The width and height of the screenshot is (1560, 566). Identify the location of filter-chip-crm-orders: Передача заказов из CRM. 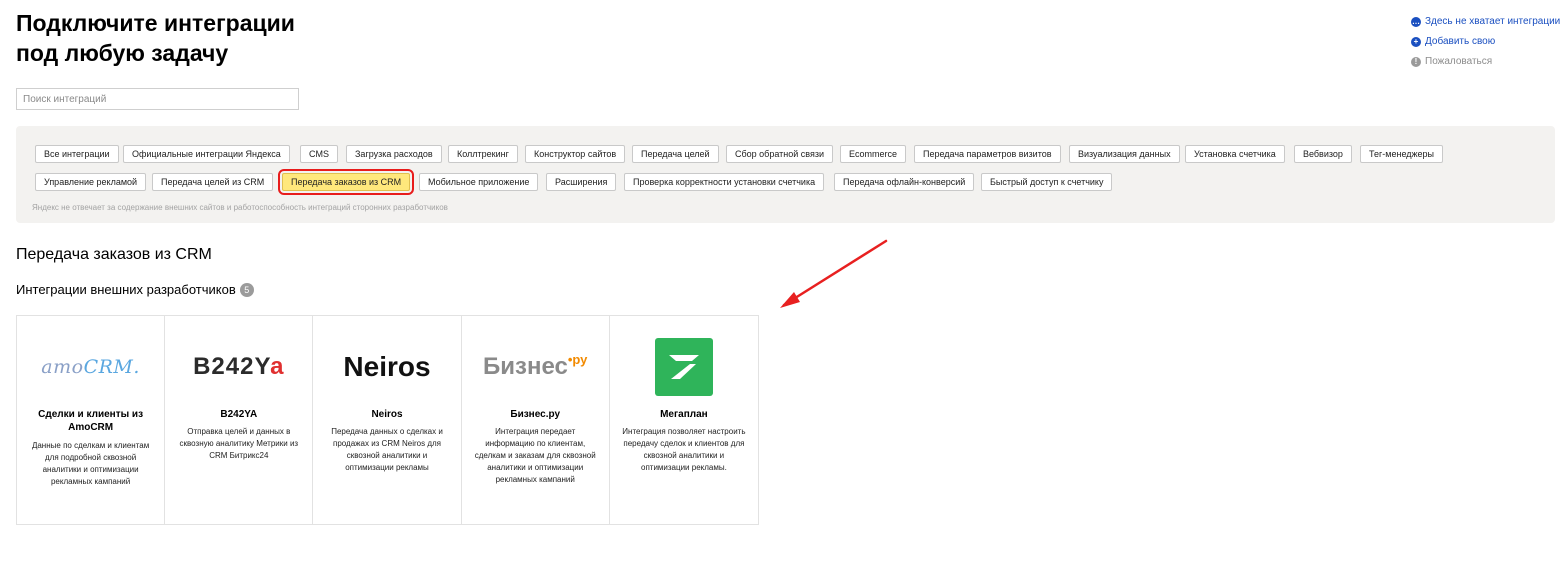
(346, 182).